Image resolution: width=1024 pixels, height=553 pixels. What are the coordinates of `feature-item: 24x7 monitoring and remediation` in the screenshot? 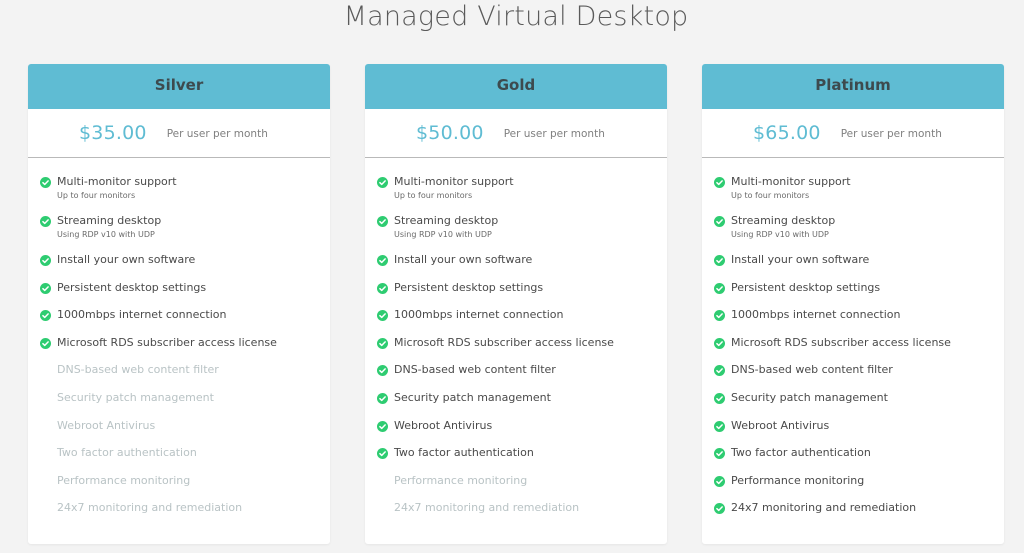 It's located at (516, 515).